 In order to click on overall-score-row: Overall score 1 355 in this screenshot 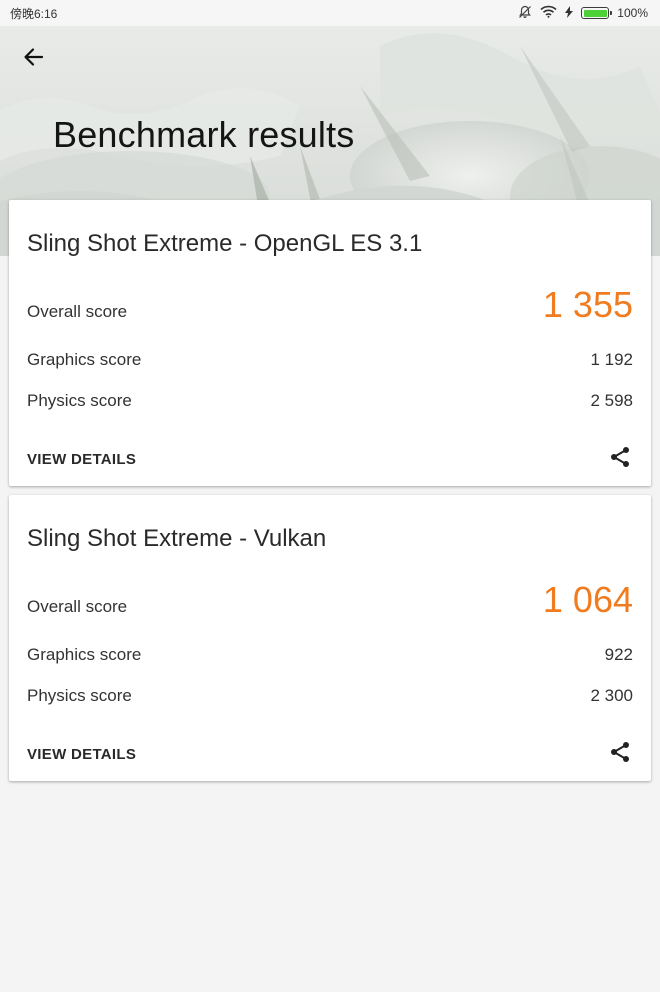, I will do `click(330, 305)`.